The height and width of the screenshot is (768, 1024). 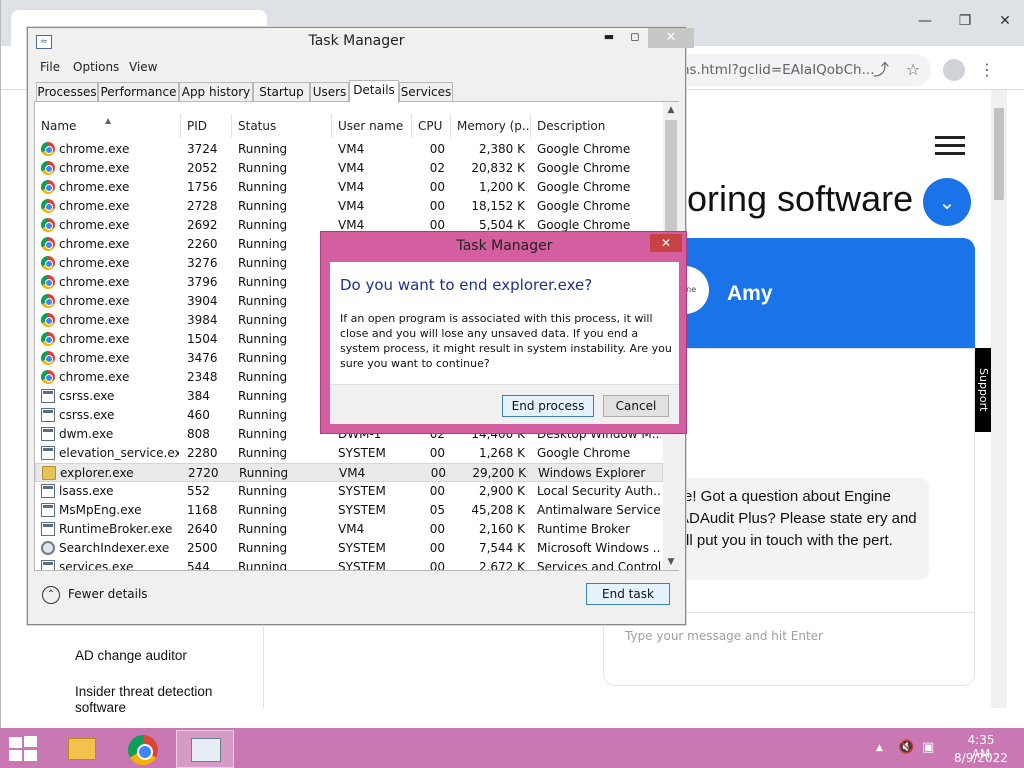 What do you see at coordinates (928, 747) in the screenshot?
I see `network-icon: ▣` at bounding box center [928, 747].